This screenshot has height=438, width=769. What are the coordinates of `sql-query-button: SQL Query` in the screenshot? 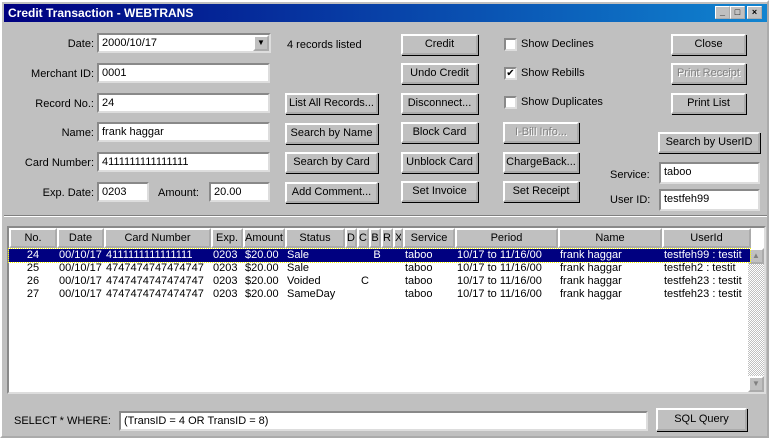 It's located at (701, 419).